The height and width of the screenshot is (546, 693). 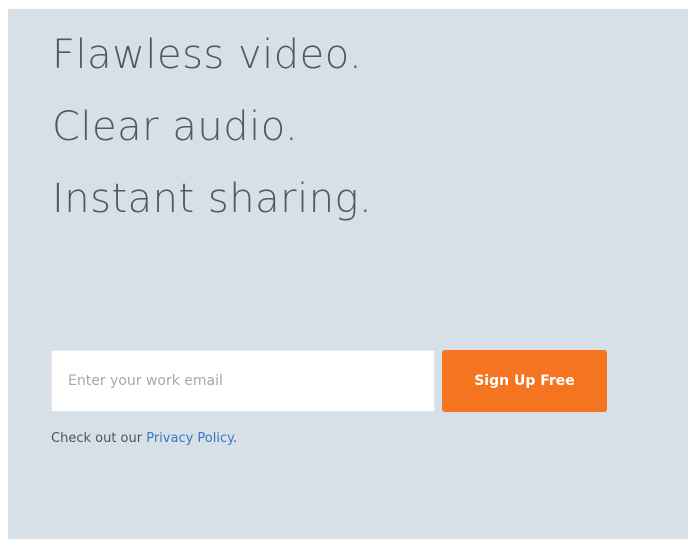 I want to click on sign-up-free-button: Sign Up Free, so click(x=524, y=381).